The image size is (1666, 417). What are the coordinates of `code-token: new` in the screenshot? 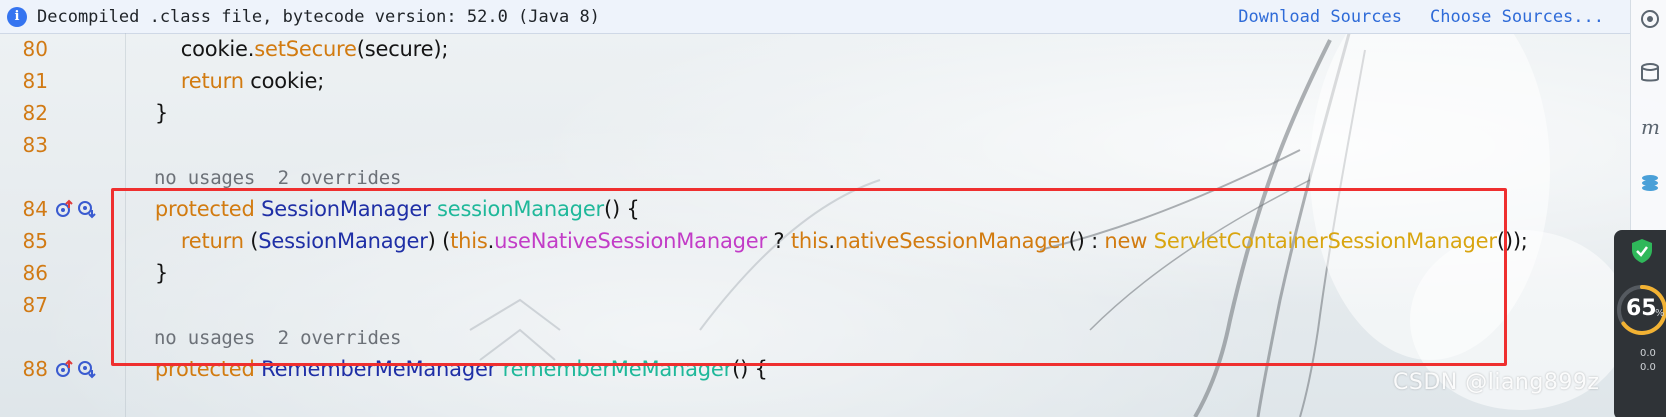 It's located at (1126, 241).